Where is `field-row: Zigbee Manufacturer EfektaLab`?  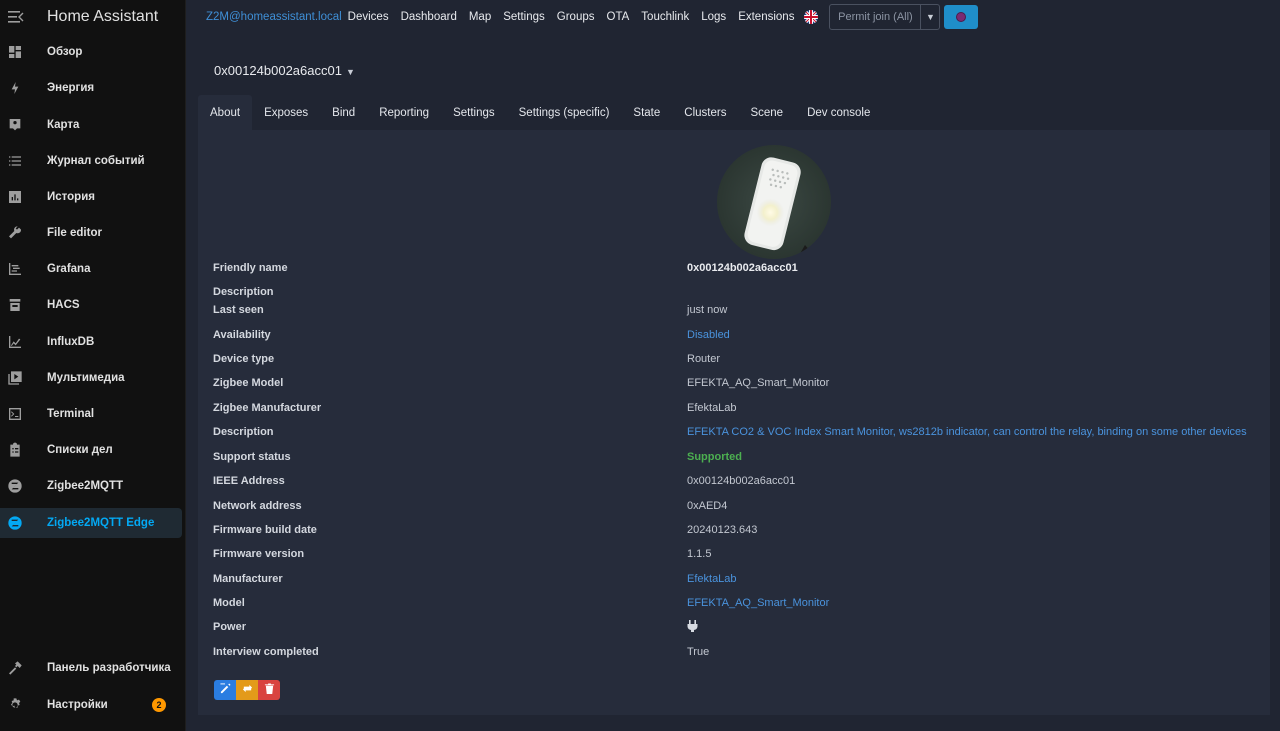 field-row: Zigbee Manufacturer EfektaLab is located at coordinates (738, 408).